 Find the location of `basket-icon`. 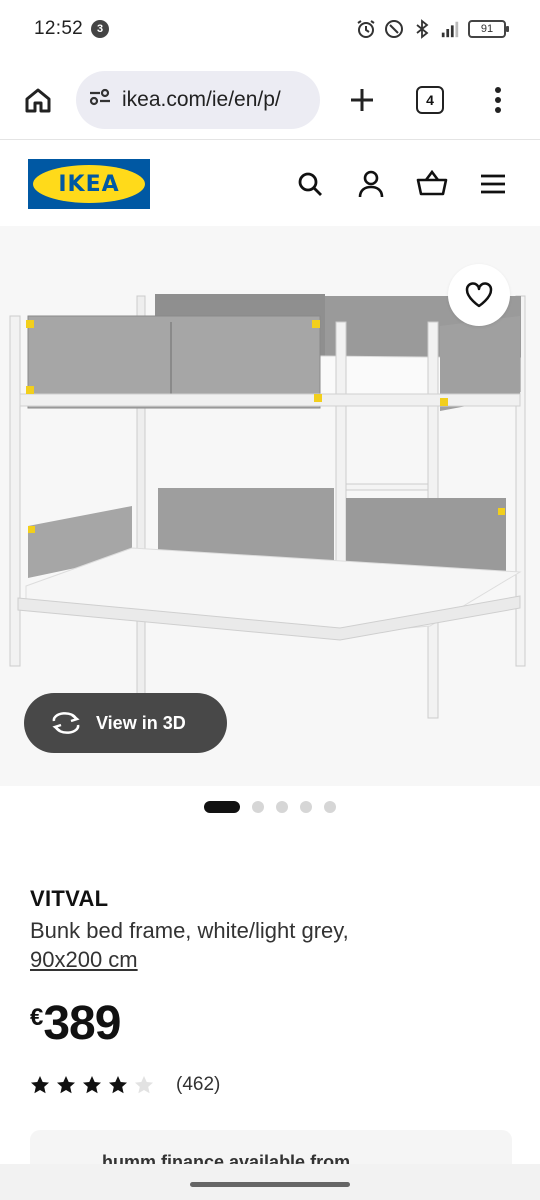

basket-icon is located at coordinates (432, 183).